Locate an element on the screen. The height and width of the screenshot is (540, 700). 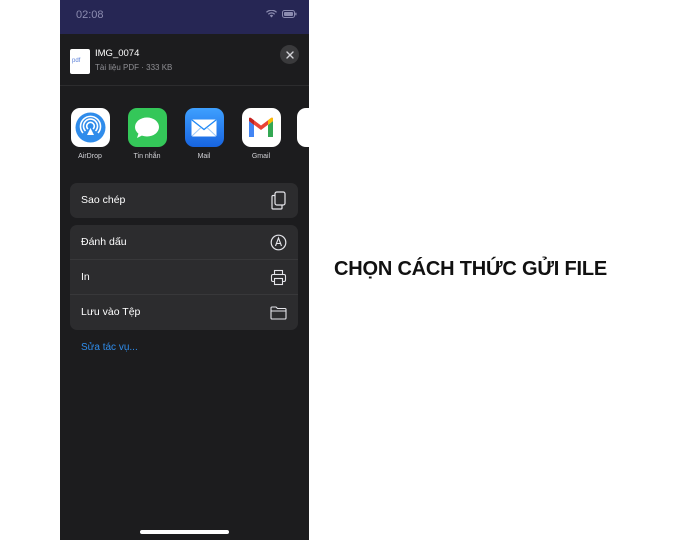
share-app-airdrop: AirDrop is located at coordinates (90, 134).